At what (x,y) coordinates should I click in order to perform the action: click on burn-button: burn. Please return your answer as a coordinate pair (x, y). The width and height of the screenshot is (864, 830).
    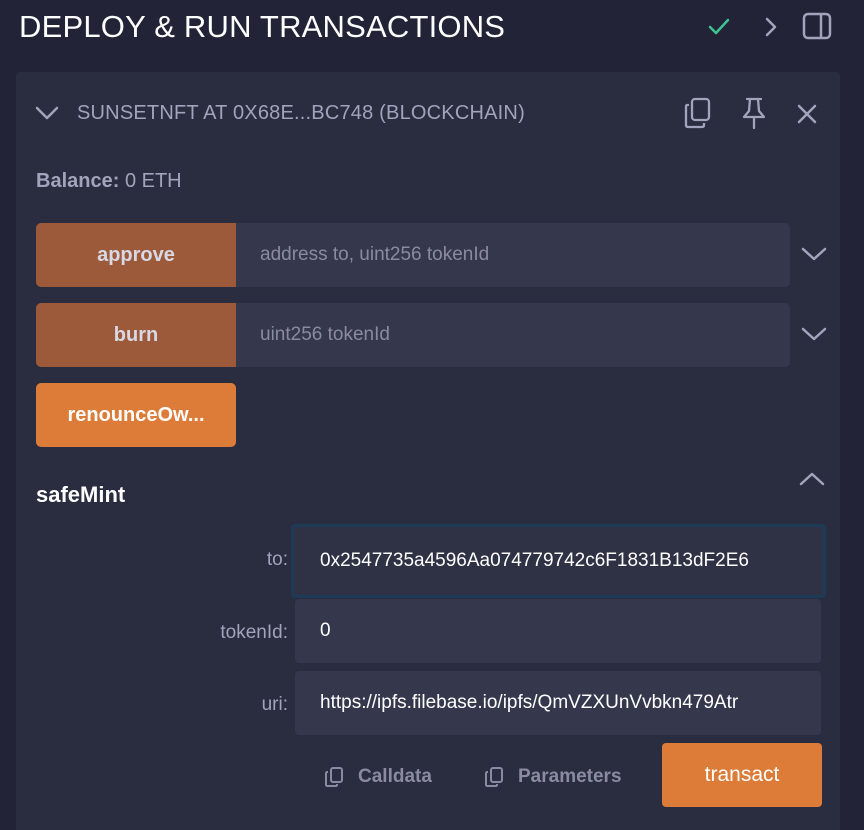
    Looking at the image, I should click on (136, 335).